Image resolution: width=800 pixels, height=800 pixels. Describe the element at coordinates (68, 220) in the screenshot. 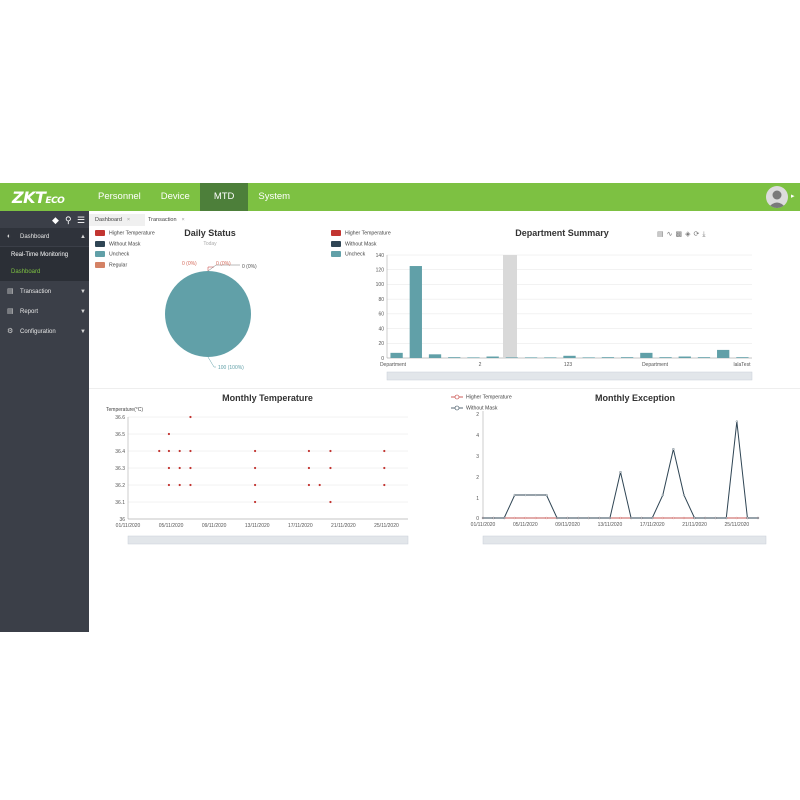

I see `search-icon: ⚲` at that location.